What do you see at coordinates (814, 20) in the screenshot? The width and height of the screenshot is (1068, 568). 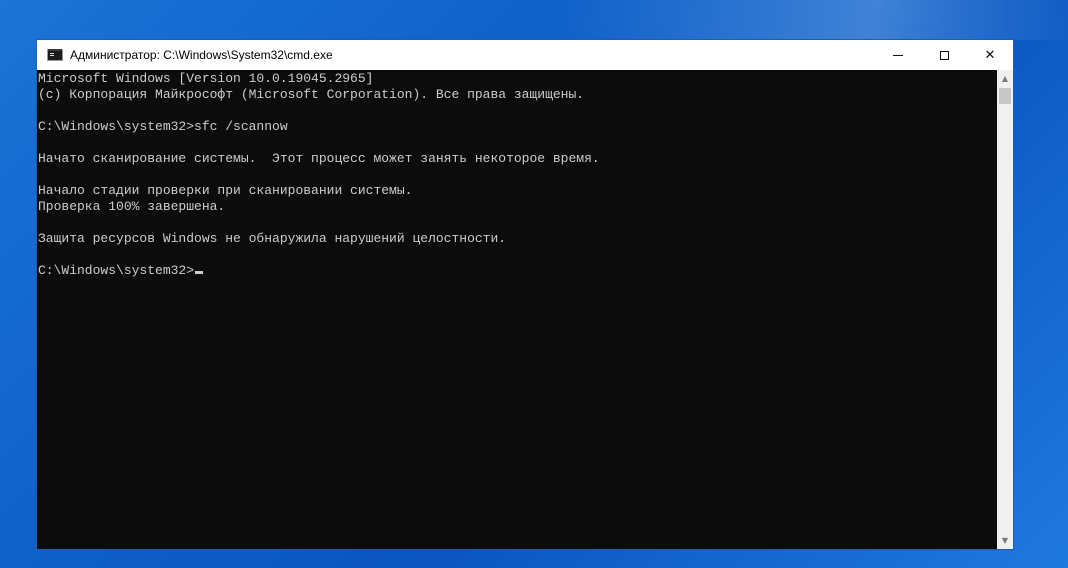 I see `desktop-light-streak` at bounding box center [814, 20].